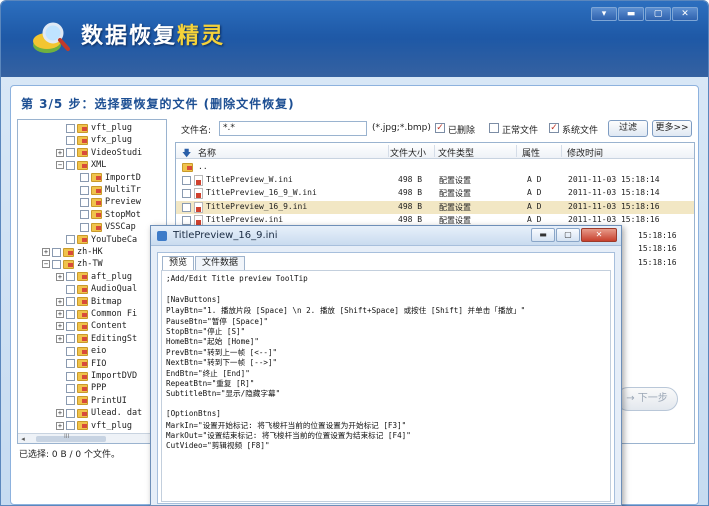 The height and width of the screenshot is (506, 709). I want to click on tree-node: YouTubeCa, so click(96, 240).